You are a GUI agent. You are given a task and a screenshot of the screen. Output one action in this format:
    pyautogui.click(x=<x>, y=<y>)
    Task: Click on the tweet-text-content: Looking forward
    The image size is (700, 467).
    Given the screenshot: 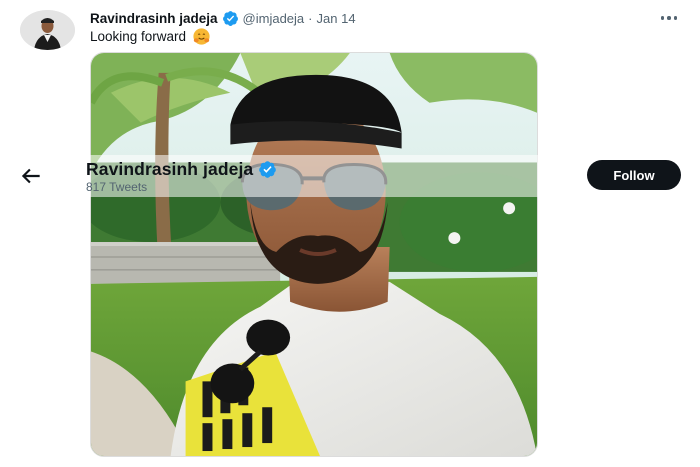 What is the action you would take?
    pyautogui.click(x=138, y=36)
    